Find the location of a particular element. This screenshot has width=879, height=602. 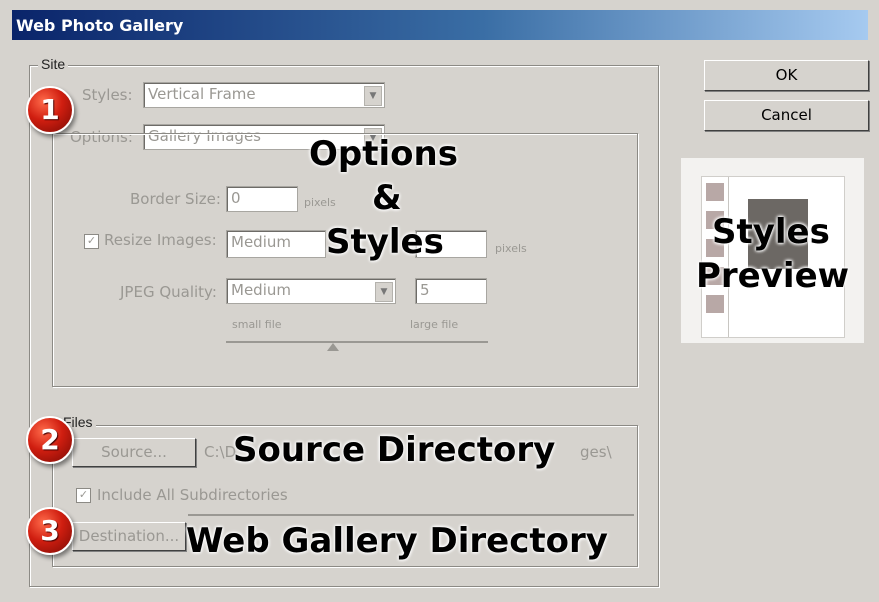

options-styles-annotation-line1: Options is located at coordinates (383, 154).